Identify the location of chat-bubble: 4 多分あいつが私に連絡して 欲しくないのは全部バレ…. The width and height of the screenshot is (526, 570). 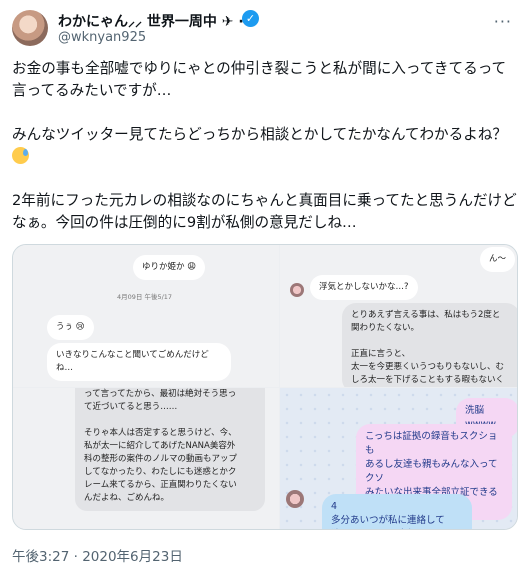
(397, 511).